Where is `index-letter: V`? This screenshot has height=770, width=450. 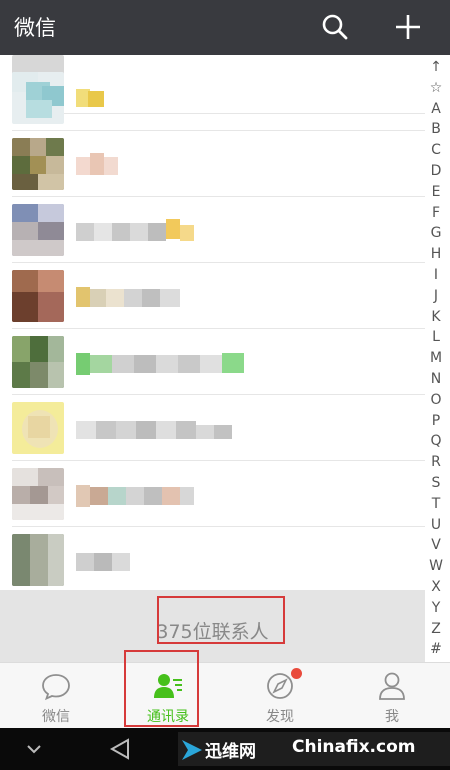 index-letter: V is located at coordinates (436, 545).